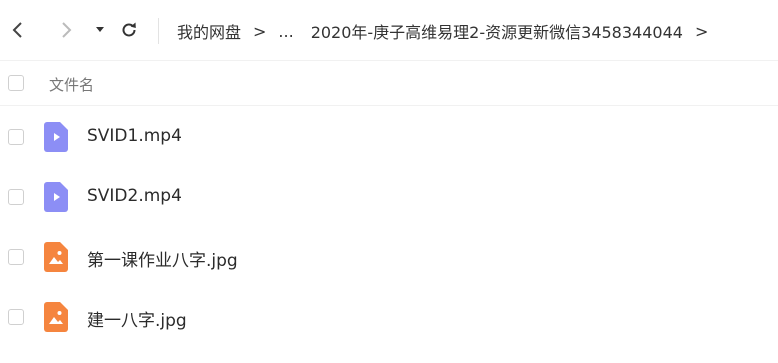  I want to click on chevron-left-icon, so click(17, 30).